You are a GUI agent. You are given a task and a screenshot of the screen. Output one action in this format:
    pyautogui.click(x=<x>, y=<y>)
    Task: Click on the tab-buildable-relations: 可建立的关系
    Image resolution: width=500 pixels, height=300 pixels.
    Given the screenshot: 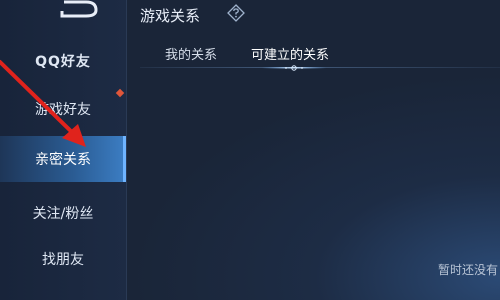 What is the action you would take?
    pyautogui.click(x=290, y=53)
    